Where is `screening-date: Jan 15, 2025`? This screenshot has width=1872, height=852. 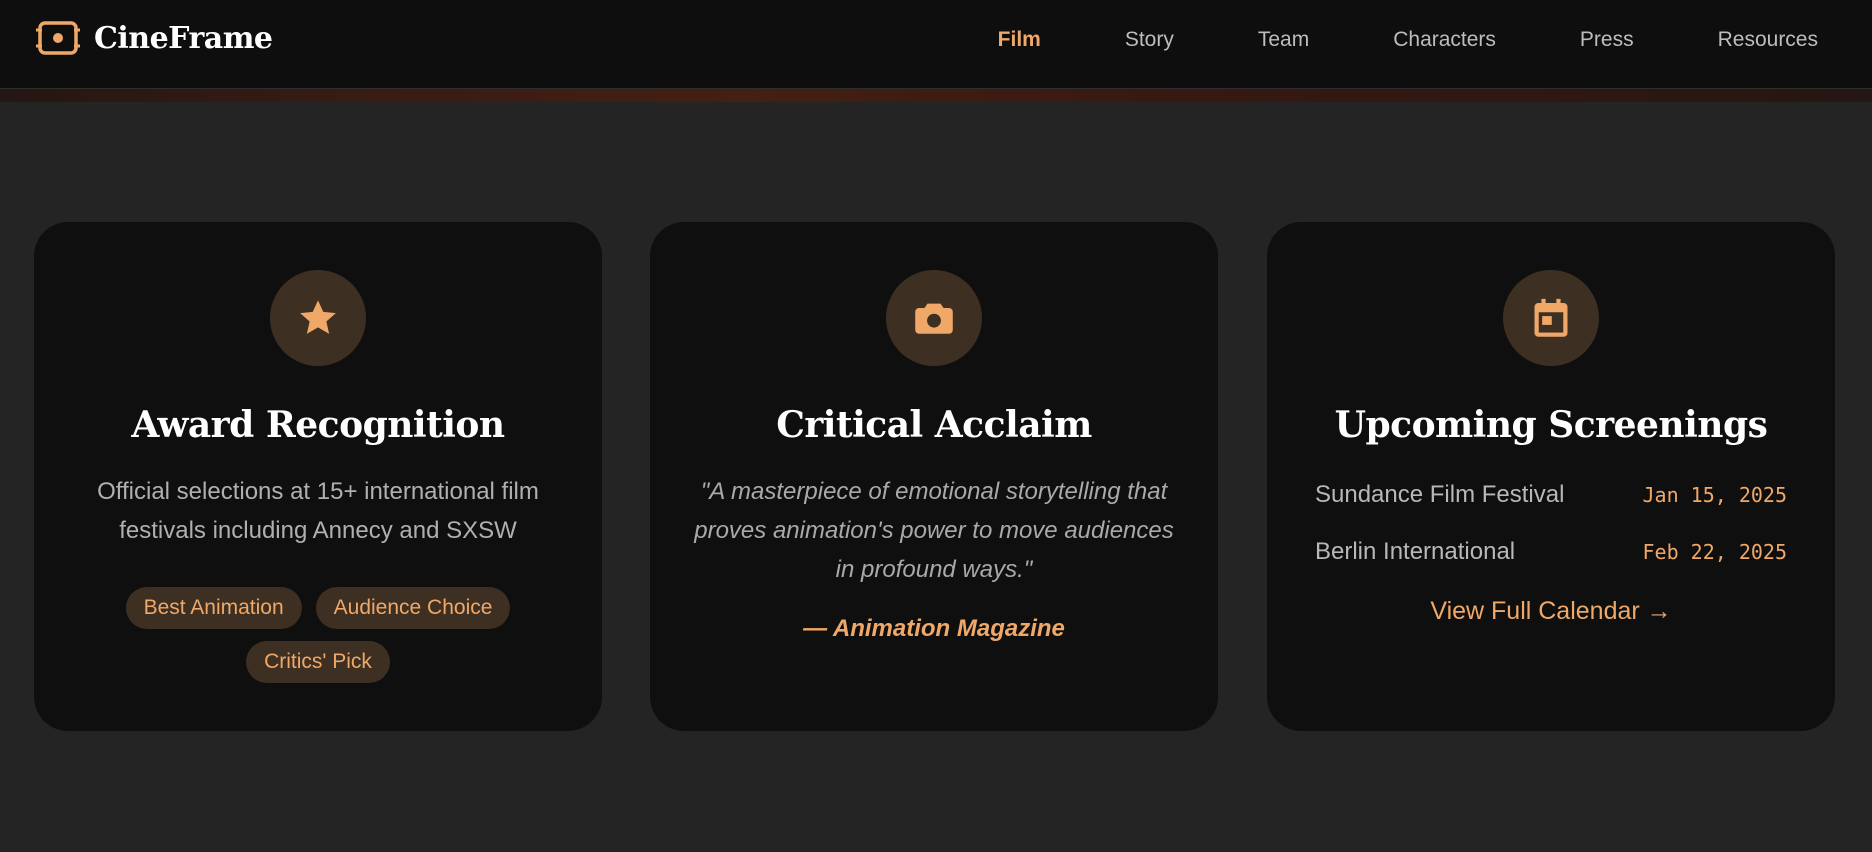 screening-date: Jan 15, 2025 is located at coordinates (1715, 495).